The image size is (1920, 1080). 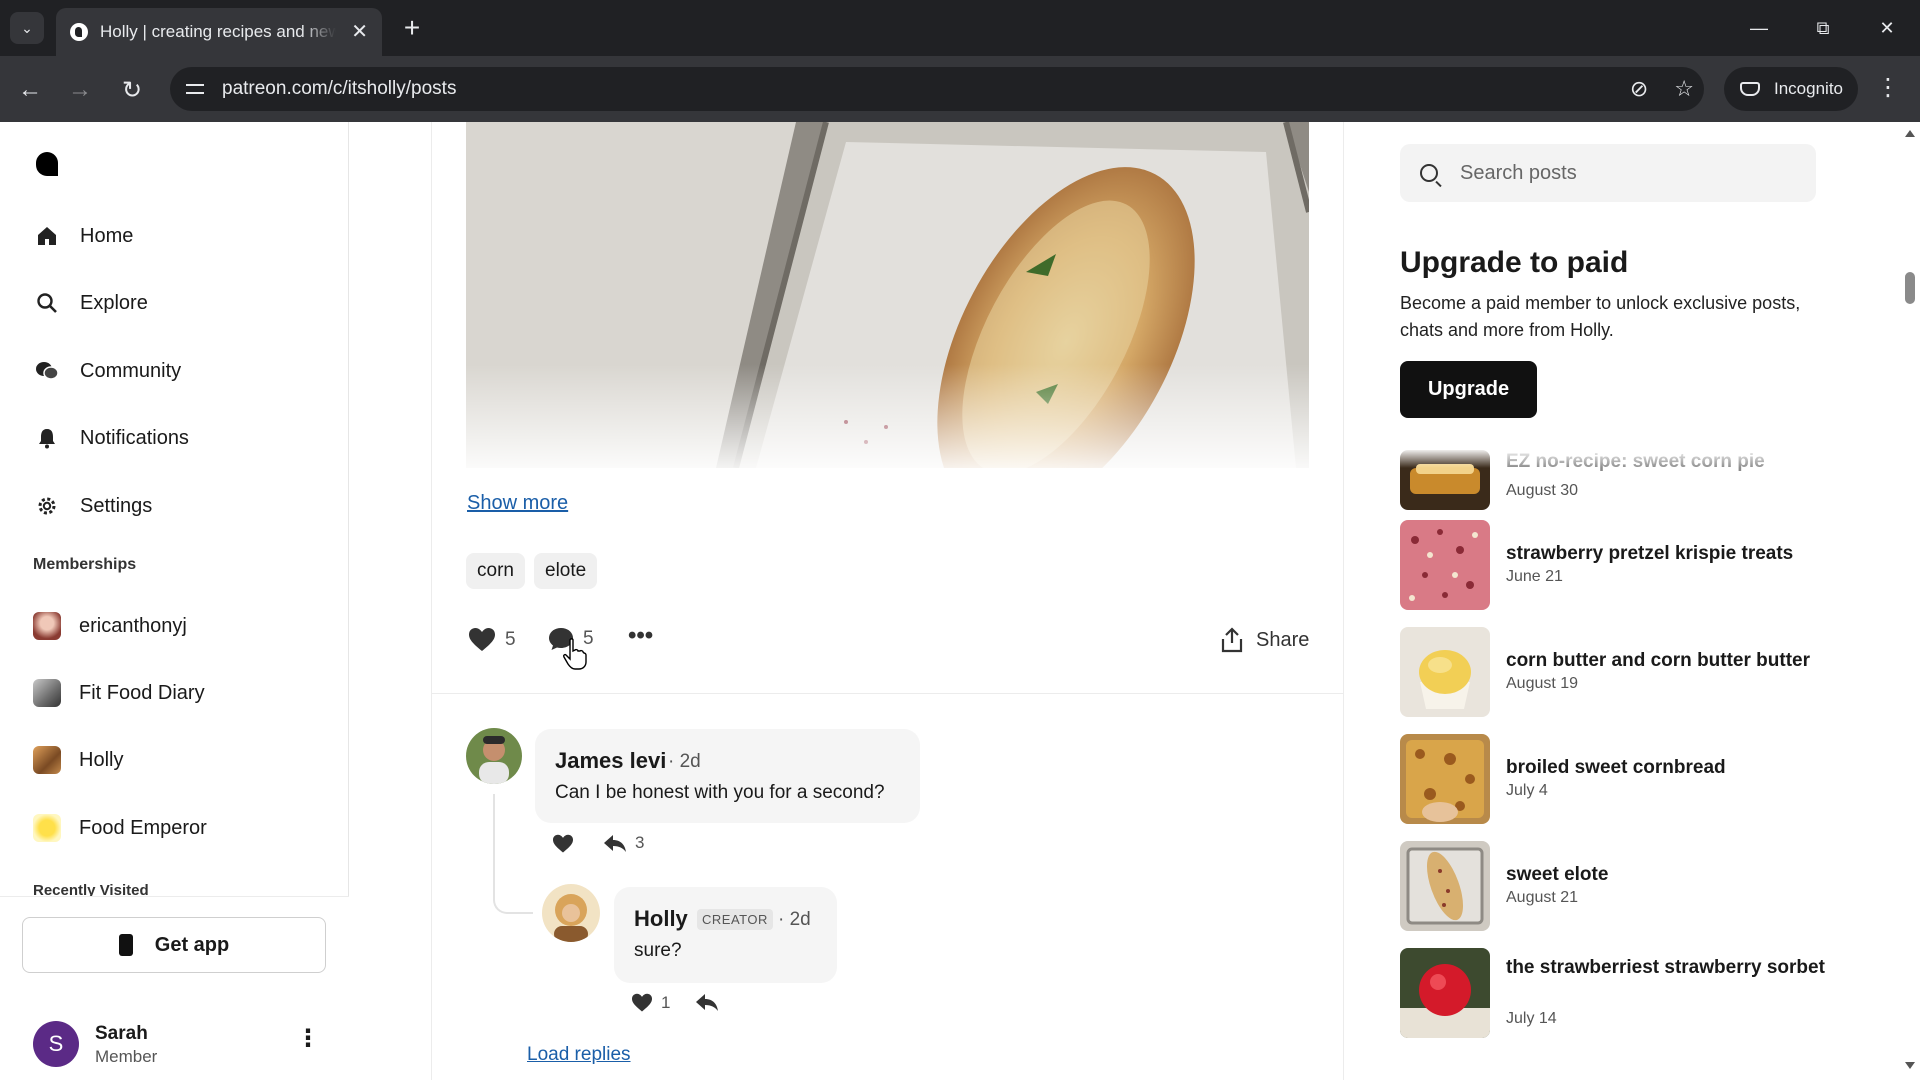 I want to click on sidebar-item-label: Home, so click(x=107, y=235).